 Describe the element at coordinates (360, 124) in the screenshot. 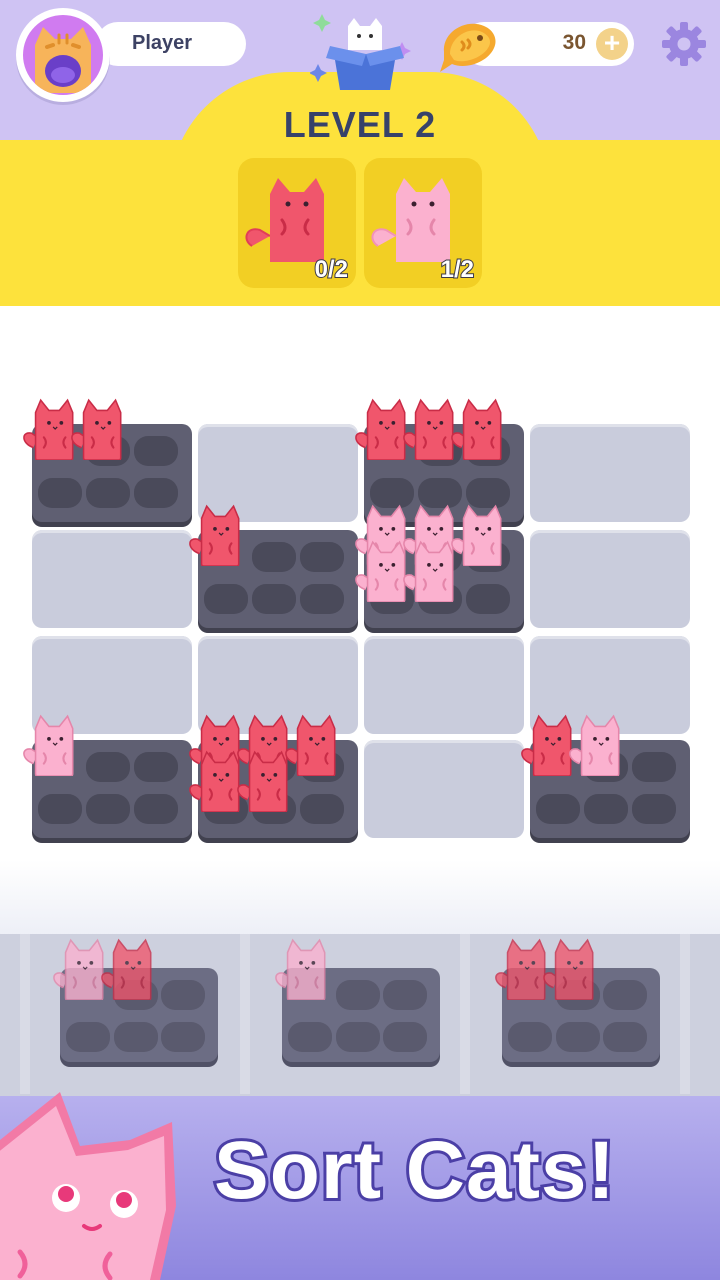

I see `level-title: LEVEL 2` at that location.